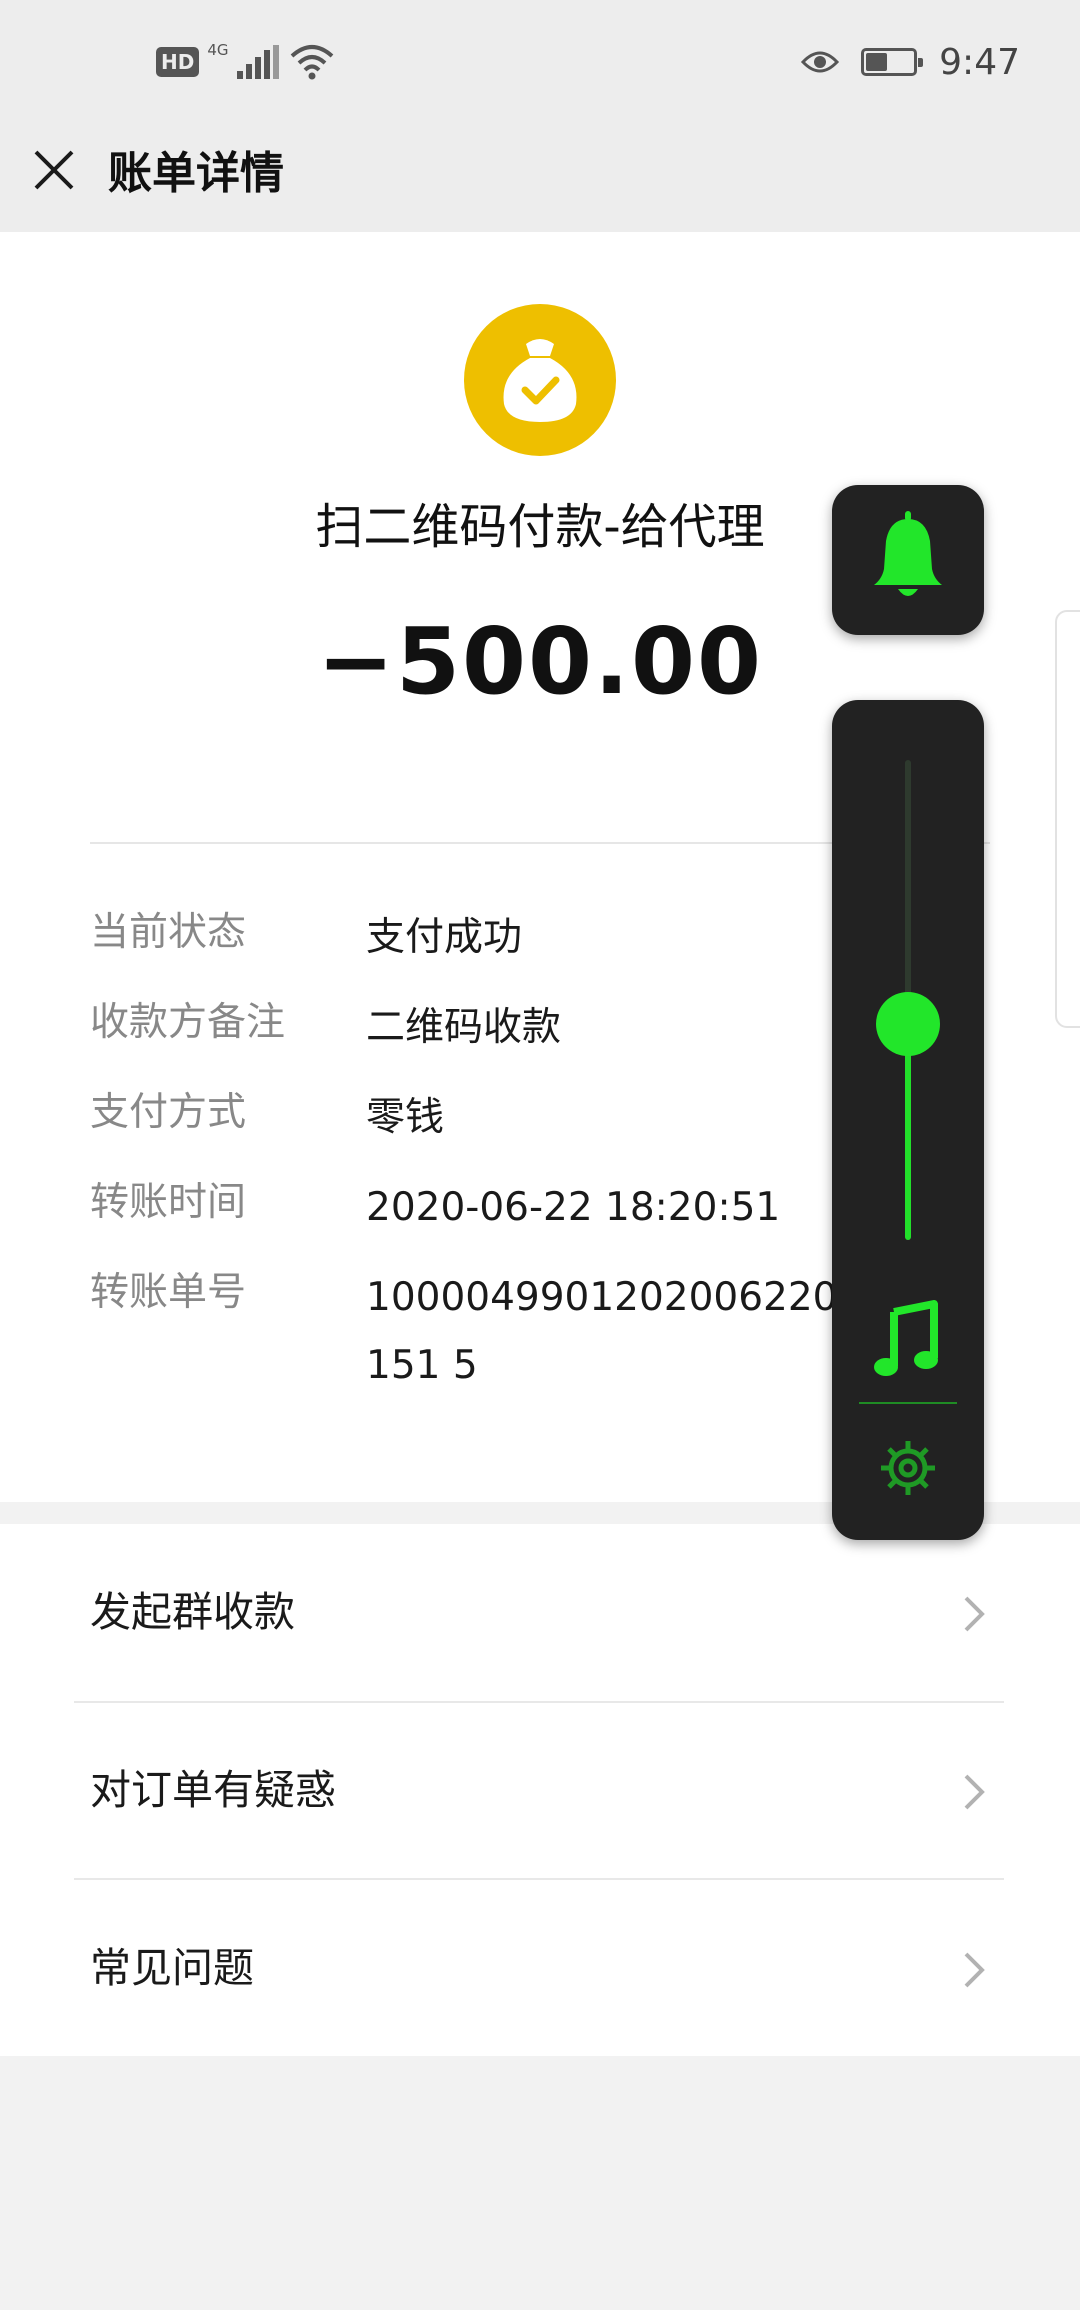 Image resolution: width=1080 pixels, height=2310 pixels. Describe the element at coordinates (168, 932) in the screenshot. I see `detail-label: 当前状态` at that location.